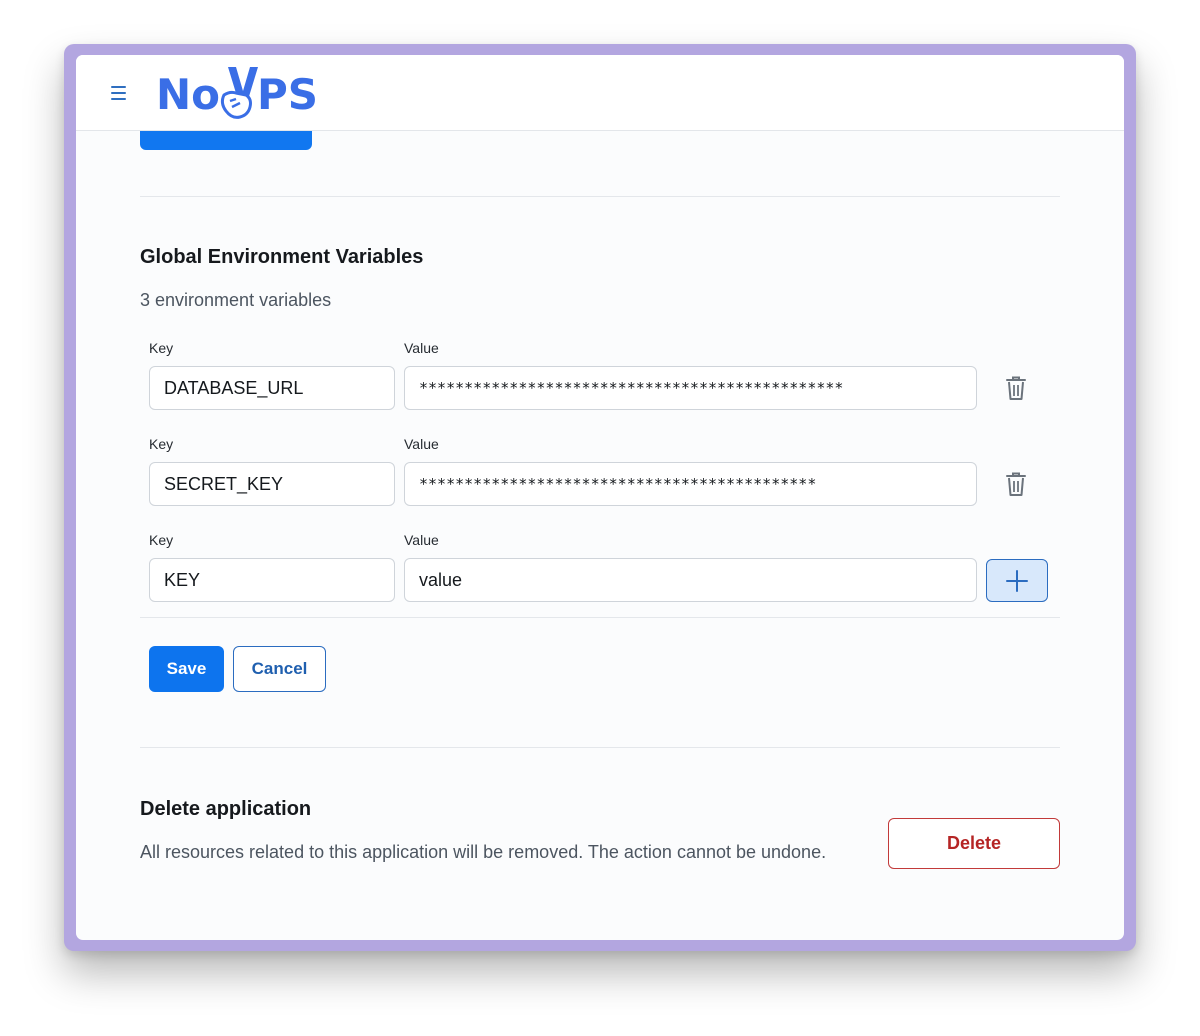 This screenshot has width=1200, height=1036. Describe the element at coordinates (600, 93) in the screenshot. I see `top-header: No PS` at that location.